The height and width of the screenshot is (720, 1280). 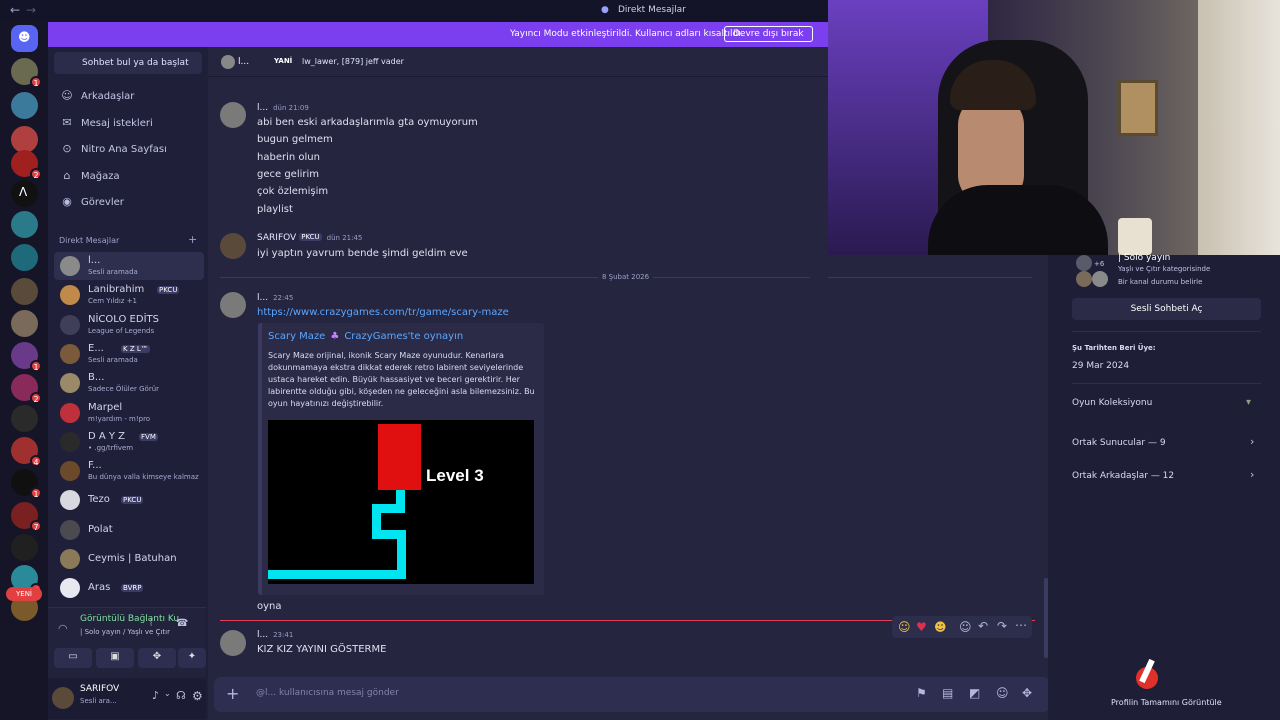 What do you see at coordinates (113, 301) in the screenshot?
I see `dm-status: Cem Yıldız +1` at bounding box center [113, 301].